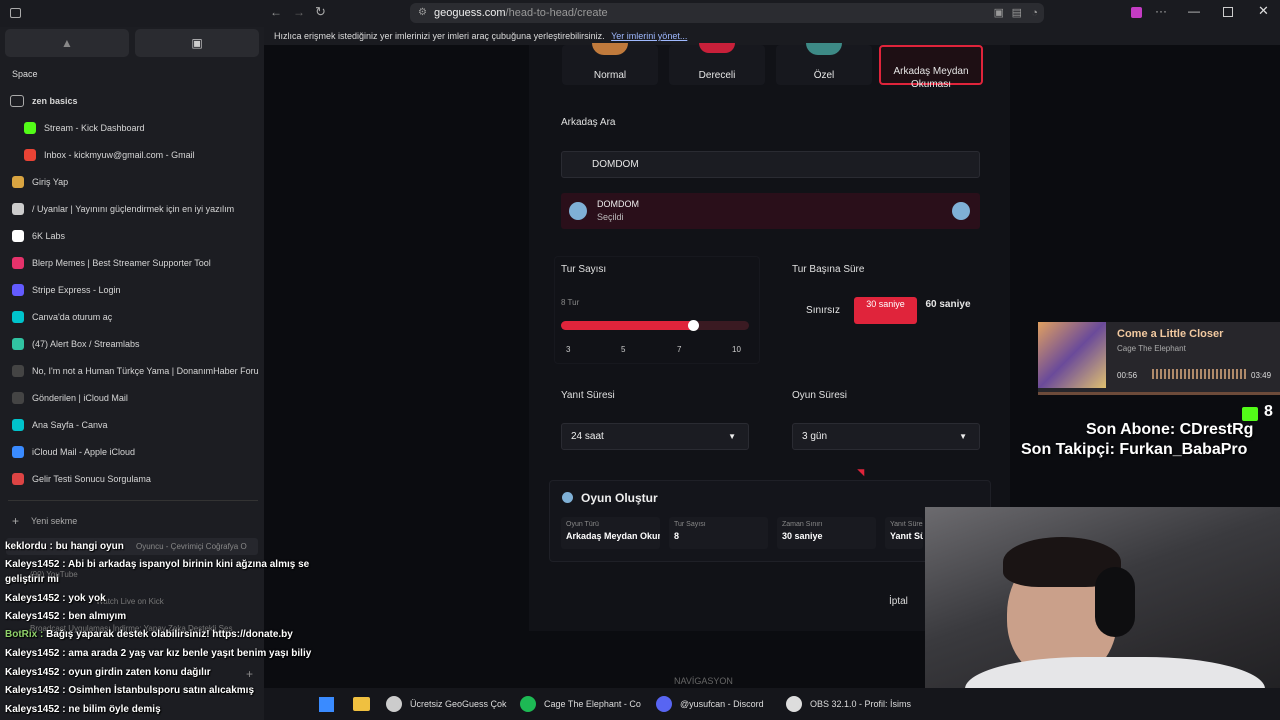 The height and width of the screenshot is (720, 1280). Describe the element at coordinates (446, 704) in the screenshot. I see `taskbar-app: Ücretsiz GeoGuess Çok` at that location.